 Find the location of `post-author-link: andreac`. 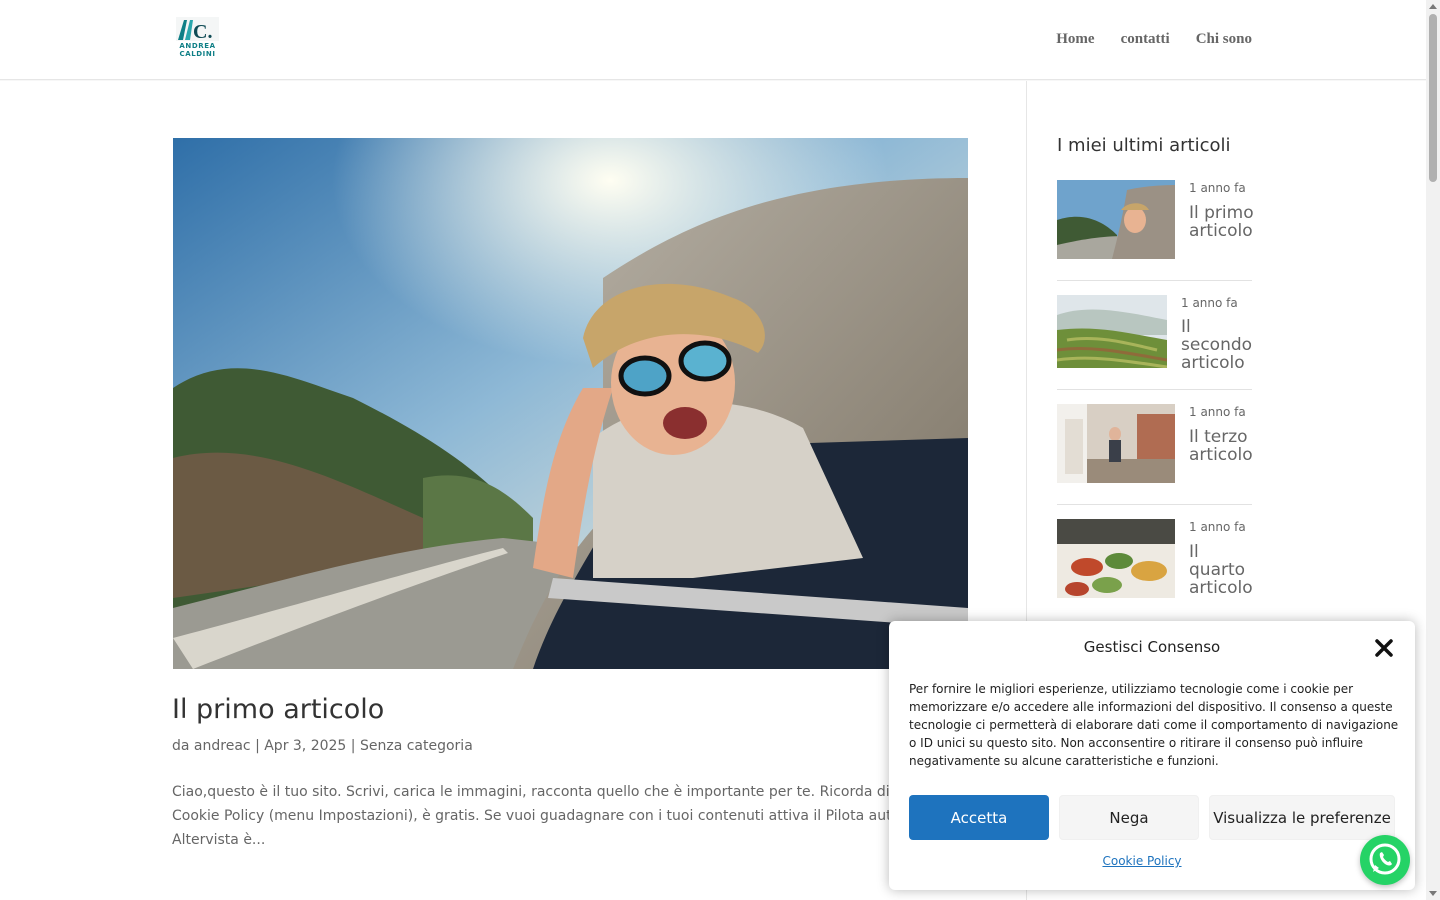

post-author-link: andreac is located at coordinates (222, 746).